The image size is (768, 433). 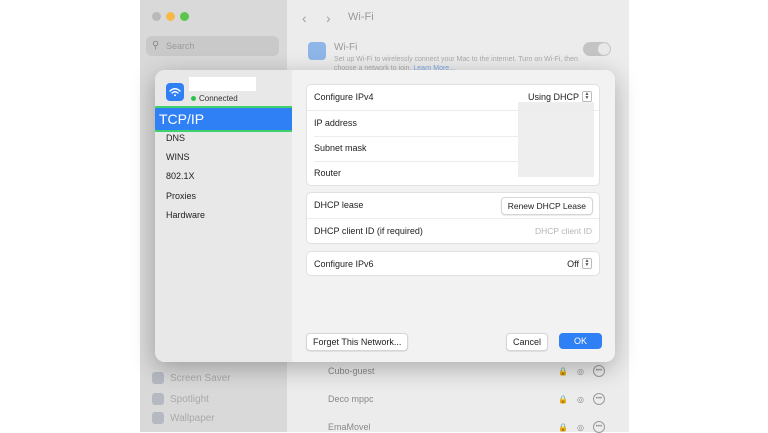 What do you see at coordinates (453, 148) in the screenshot?
I see `subnet-mask-row: Subnet mask` at bounding box center [453, 148].